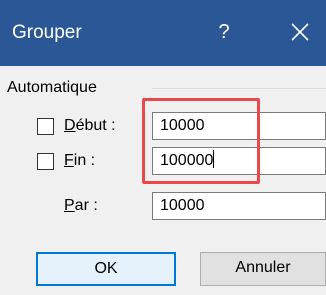 The height and width of the screenshot is (295, 326). I want to click on highlight-box, so click(201, 141).